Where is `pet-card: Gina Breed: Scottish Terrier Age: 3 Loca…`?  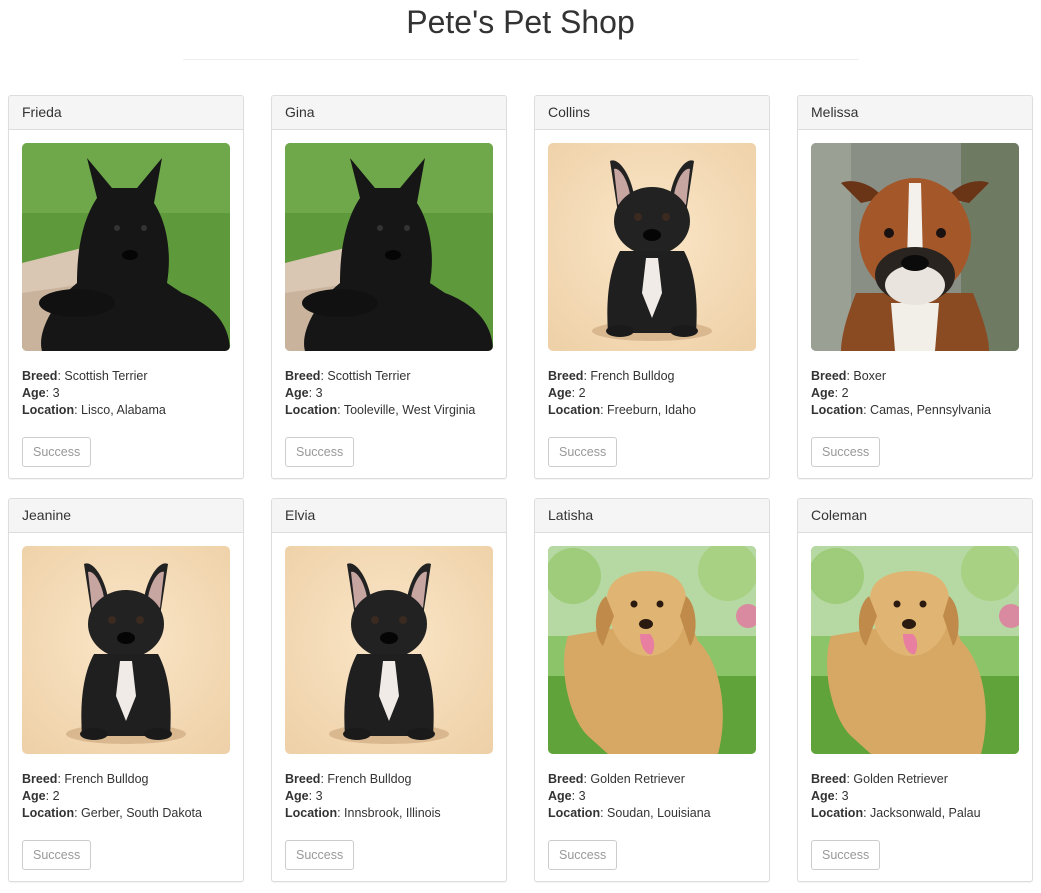 pet-card: Gina Breed: Scottish Terrier Age: 3 Loca… is located at coordinates (389, 287).